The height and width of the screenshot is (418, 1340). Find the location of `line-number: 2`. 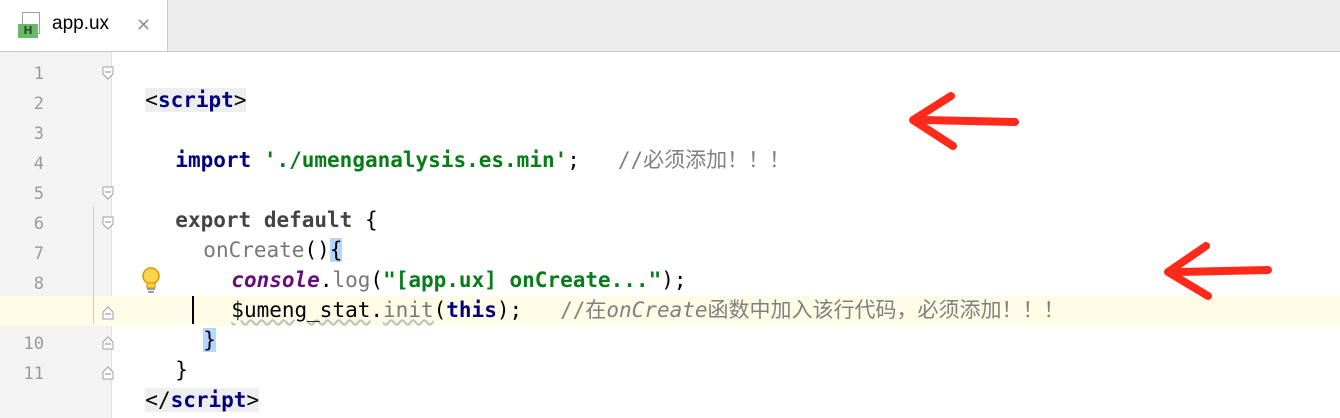

line-number: 2 is located at coordinates (38, 104).